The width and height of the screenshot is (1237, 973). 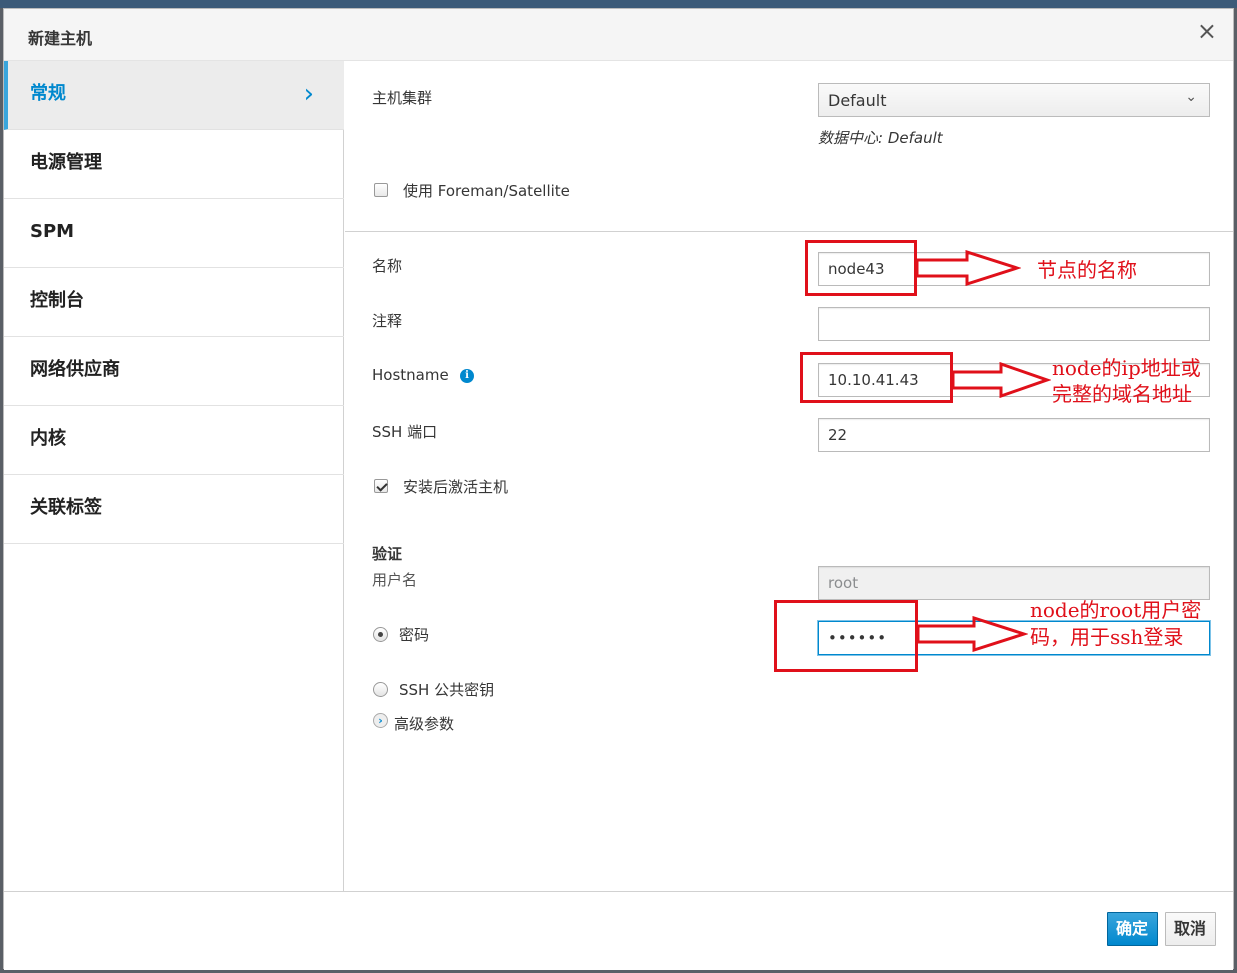 What do you see at coordinates (880, 138) in the screenshot?
I see `datacenter-text: 数据中心: Default` at bounding box center [880, 138].